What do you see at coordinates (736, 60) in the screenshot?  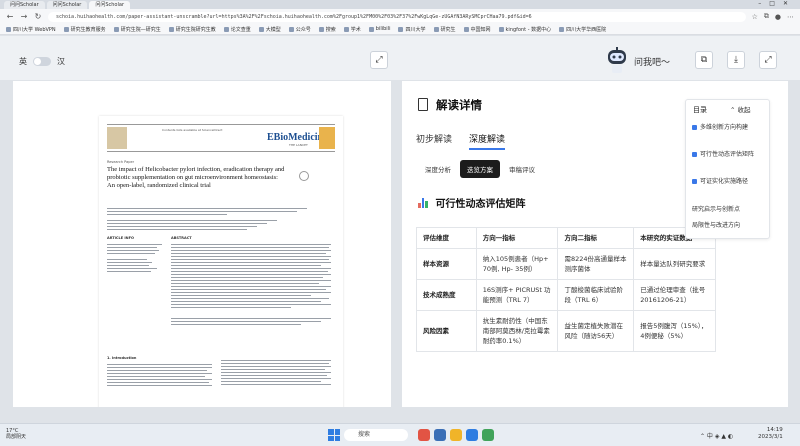 I see `download-button: ⤓` at bounding box center [736, 60].